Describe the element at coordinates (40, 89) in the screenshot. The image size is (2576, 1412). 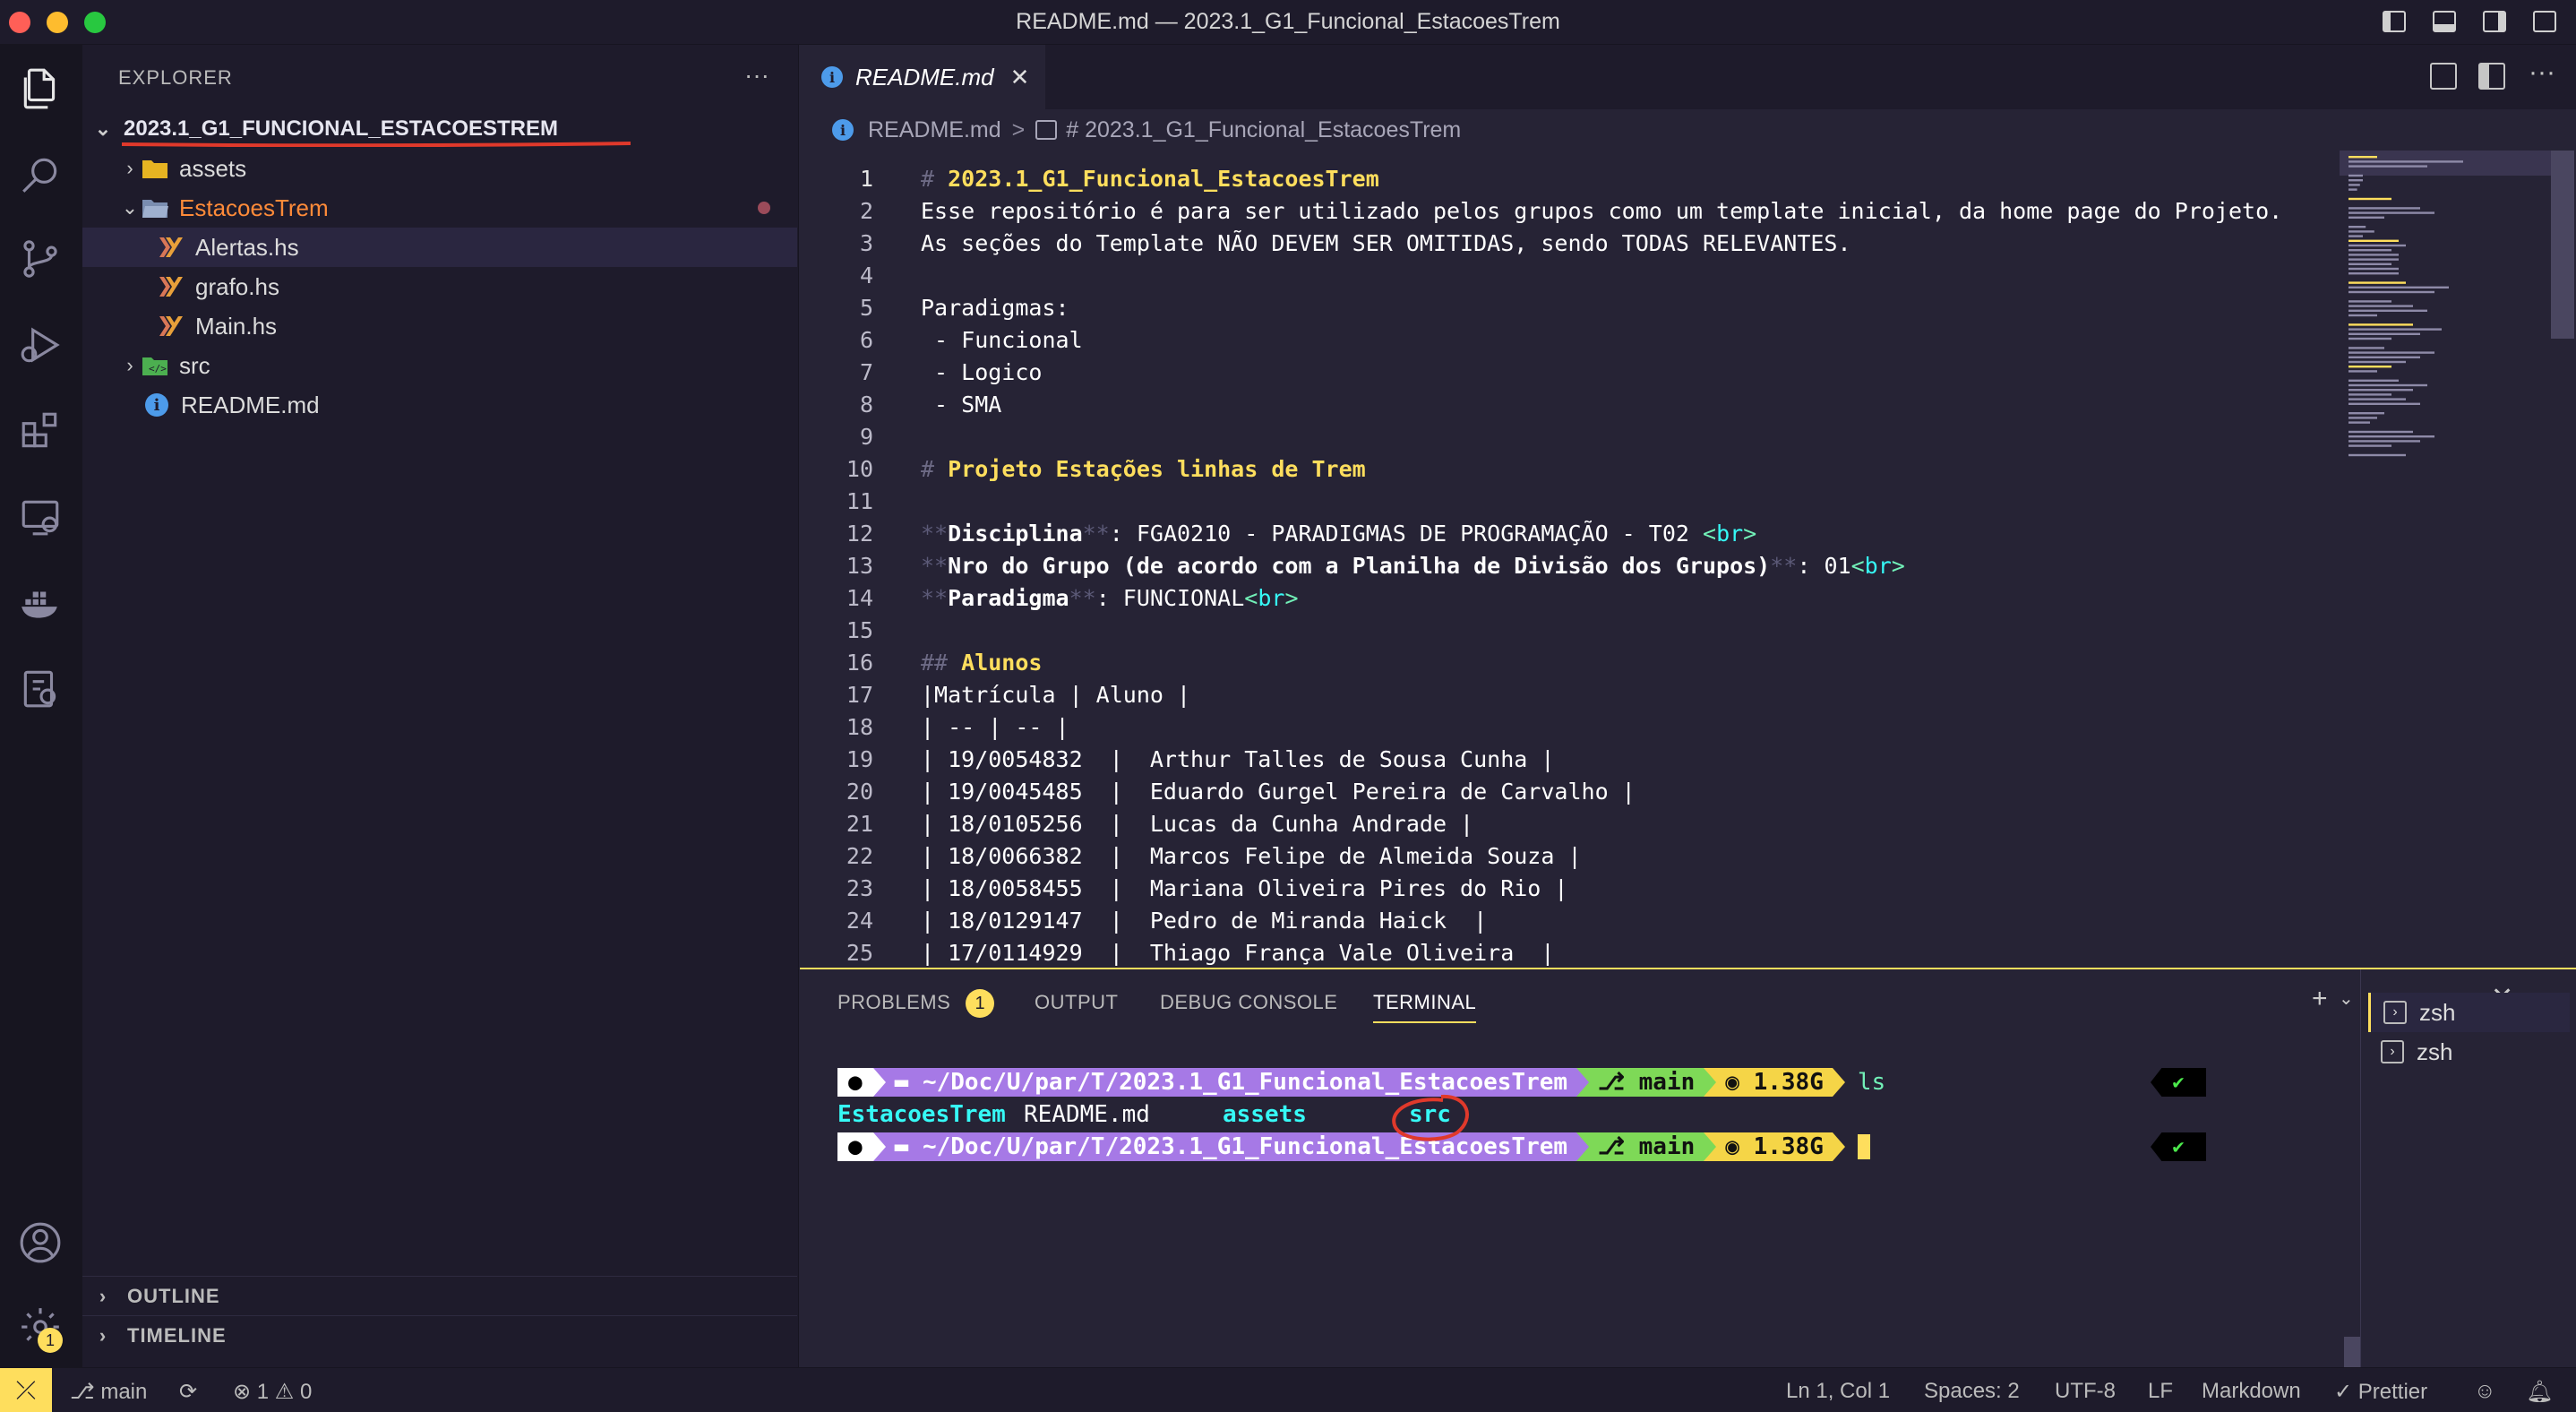
I see `explorer-icon` at that location.